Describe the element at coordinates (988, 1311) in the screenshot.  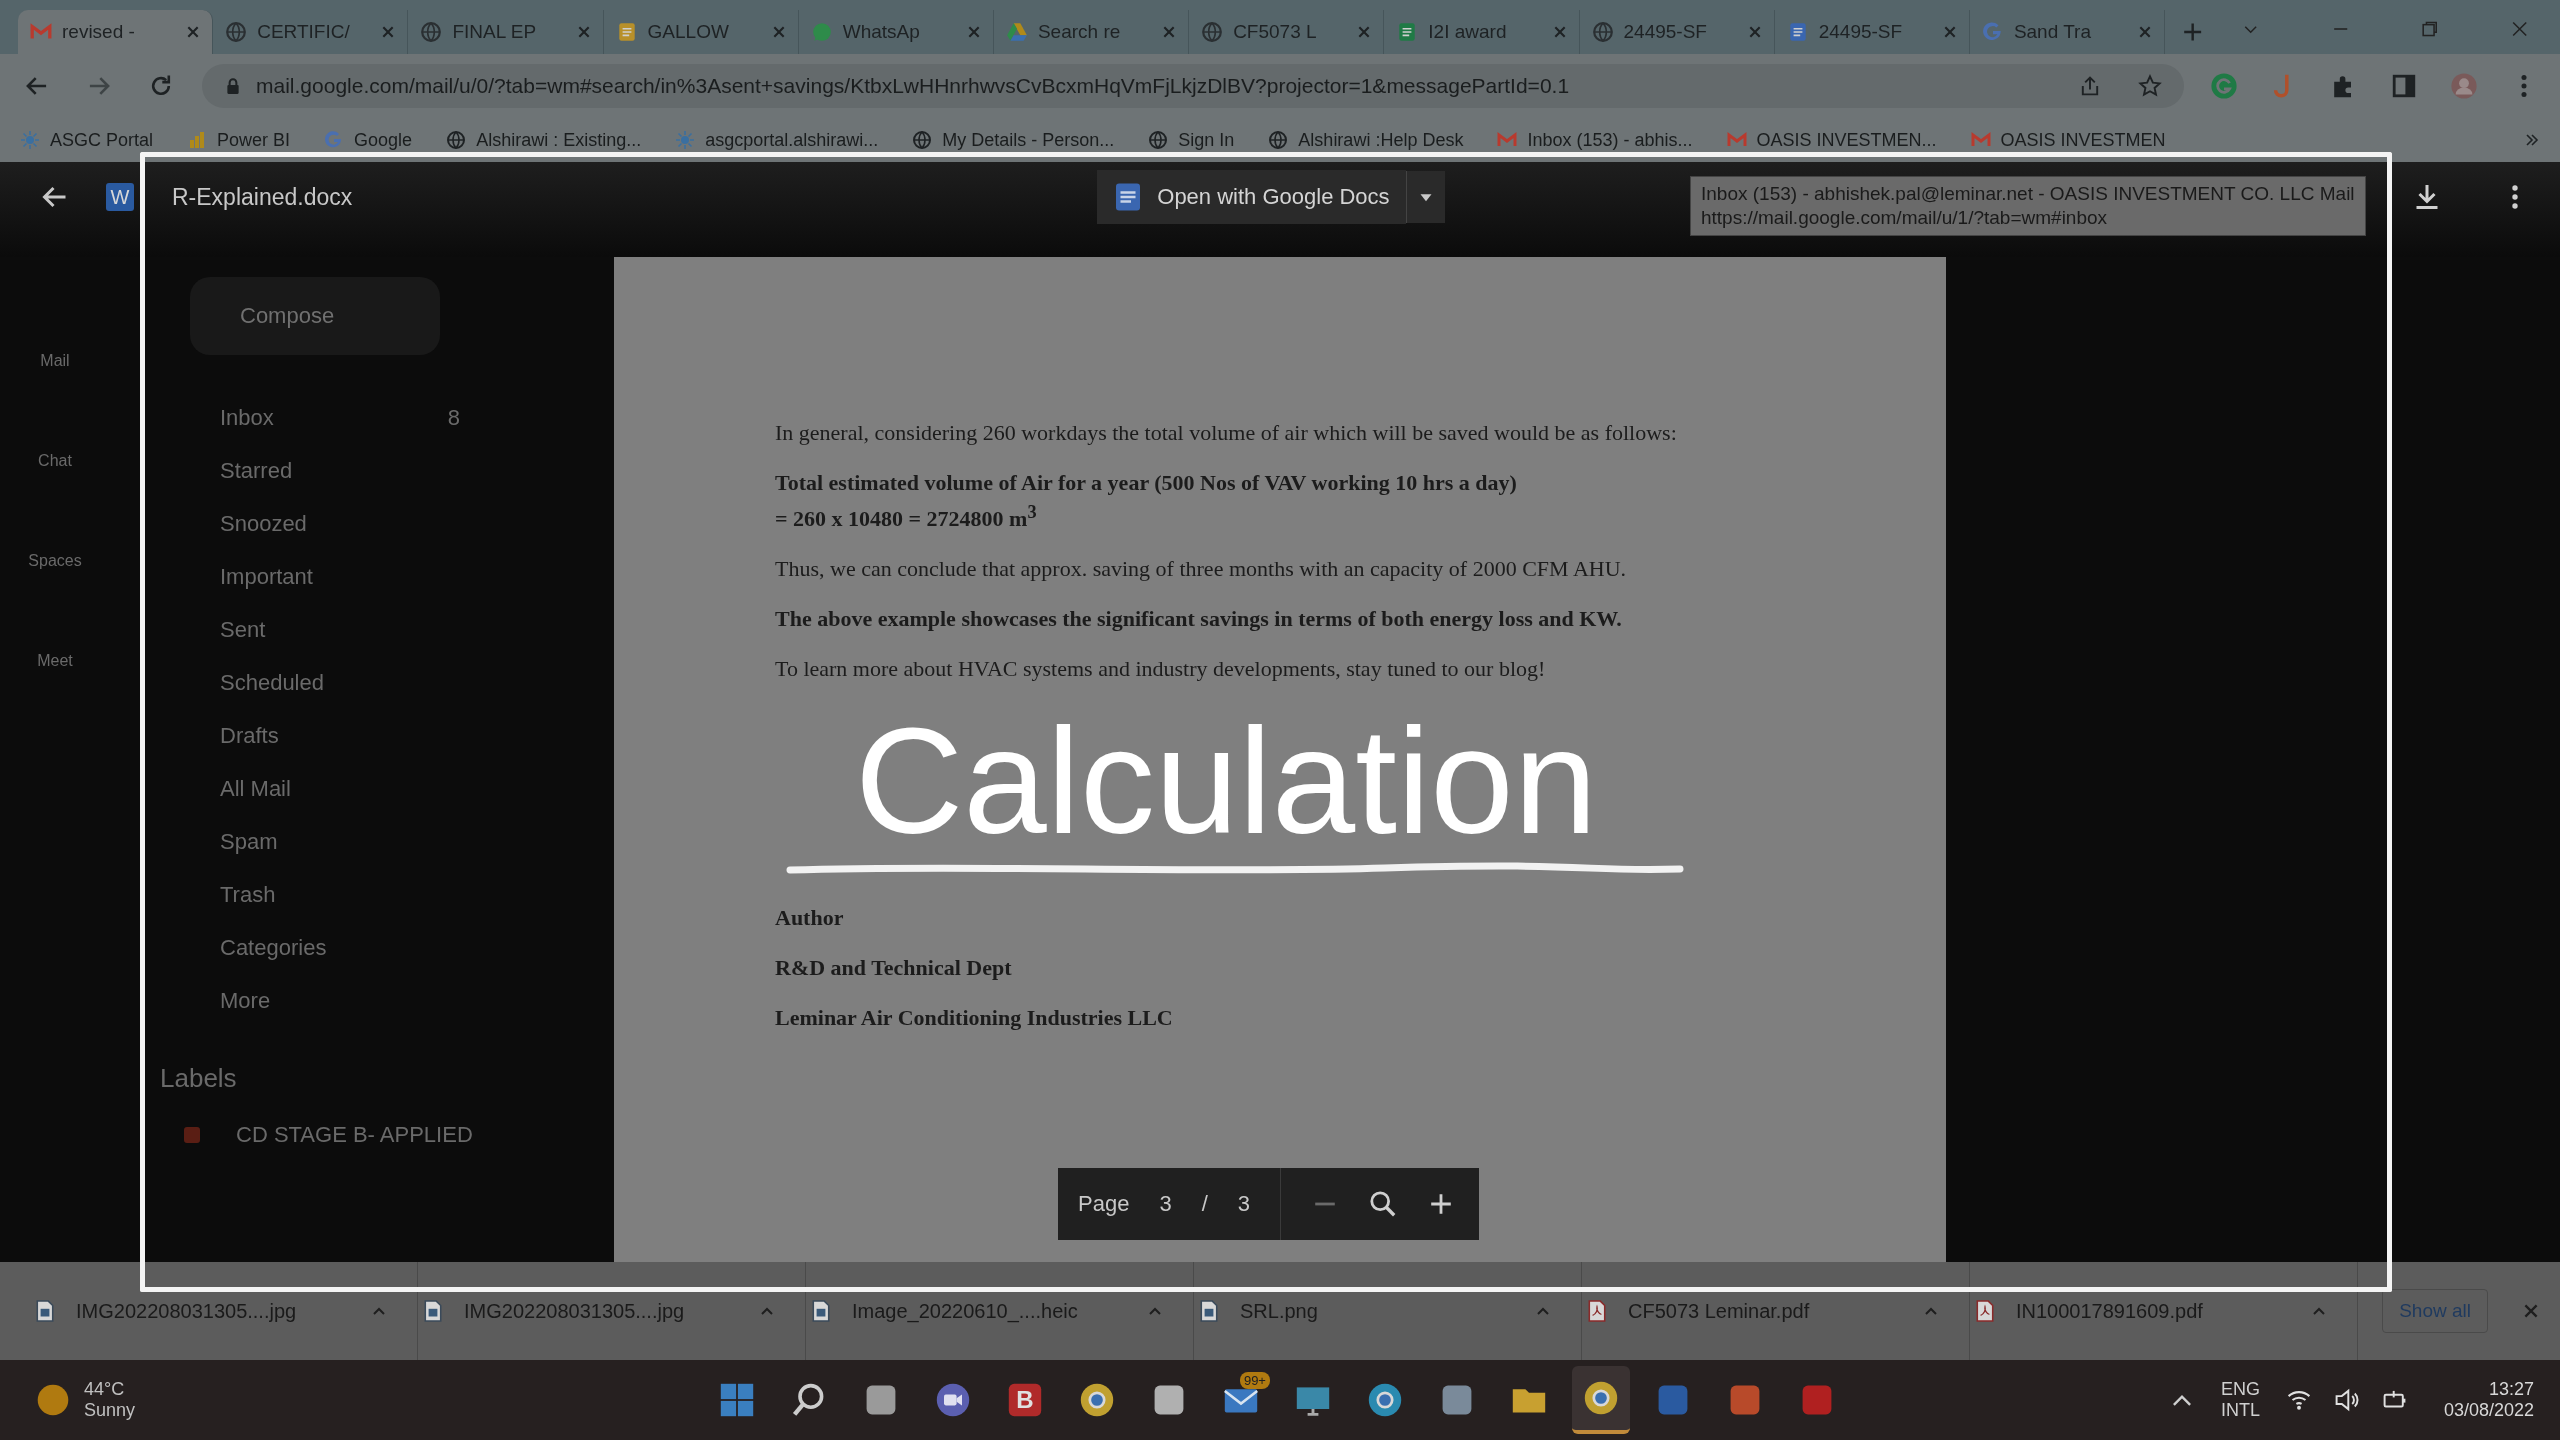
I see `download-filename: Image_20220610_....heic` at that location.